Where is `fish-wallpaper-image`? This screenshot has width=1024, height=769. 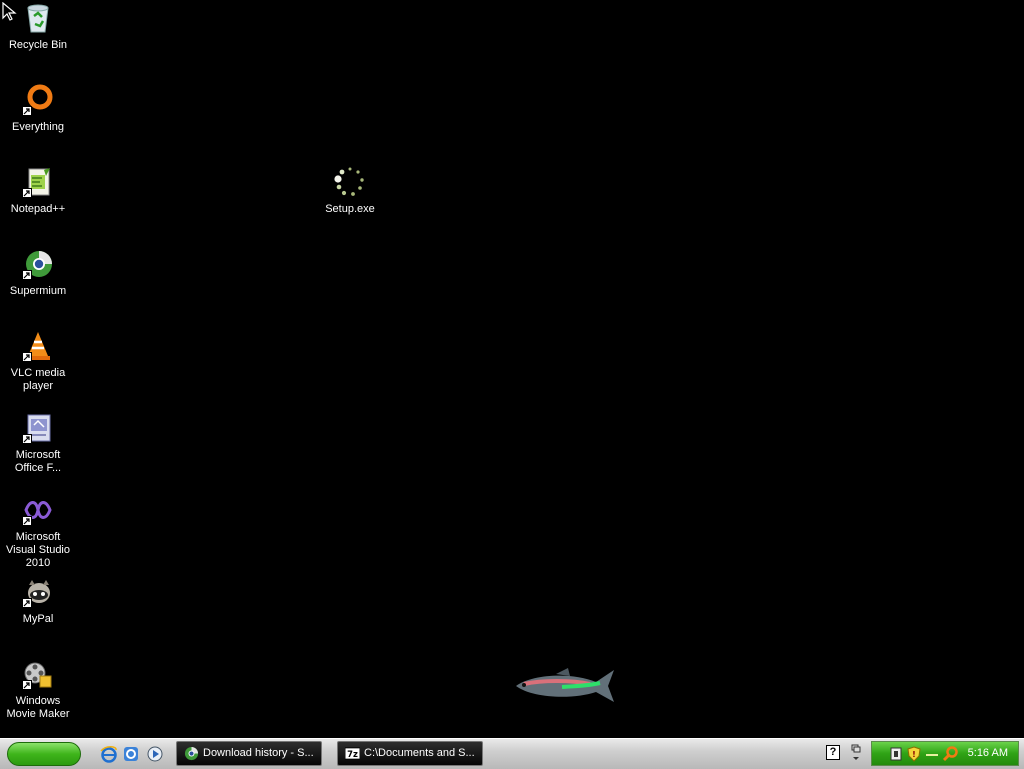 fish-wallpaper-image is located at coordinates (565, 685).